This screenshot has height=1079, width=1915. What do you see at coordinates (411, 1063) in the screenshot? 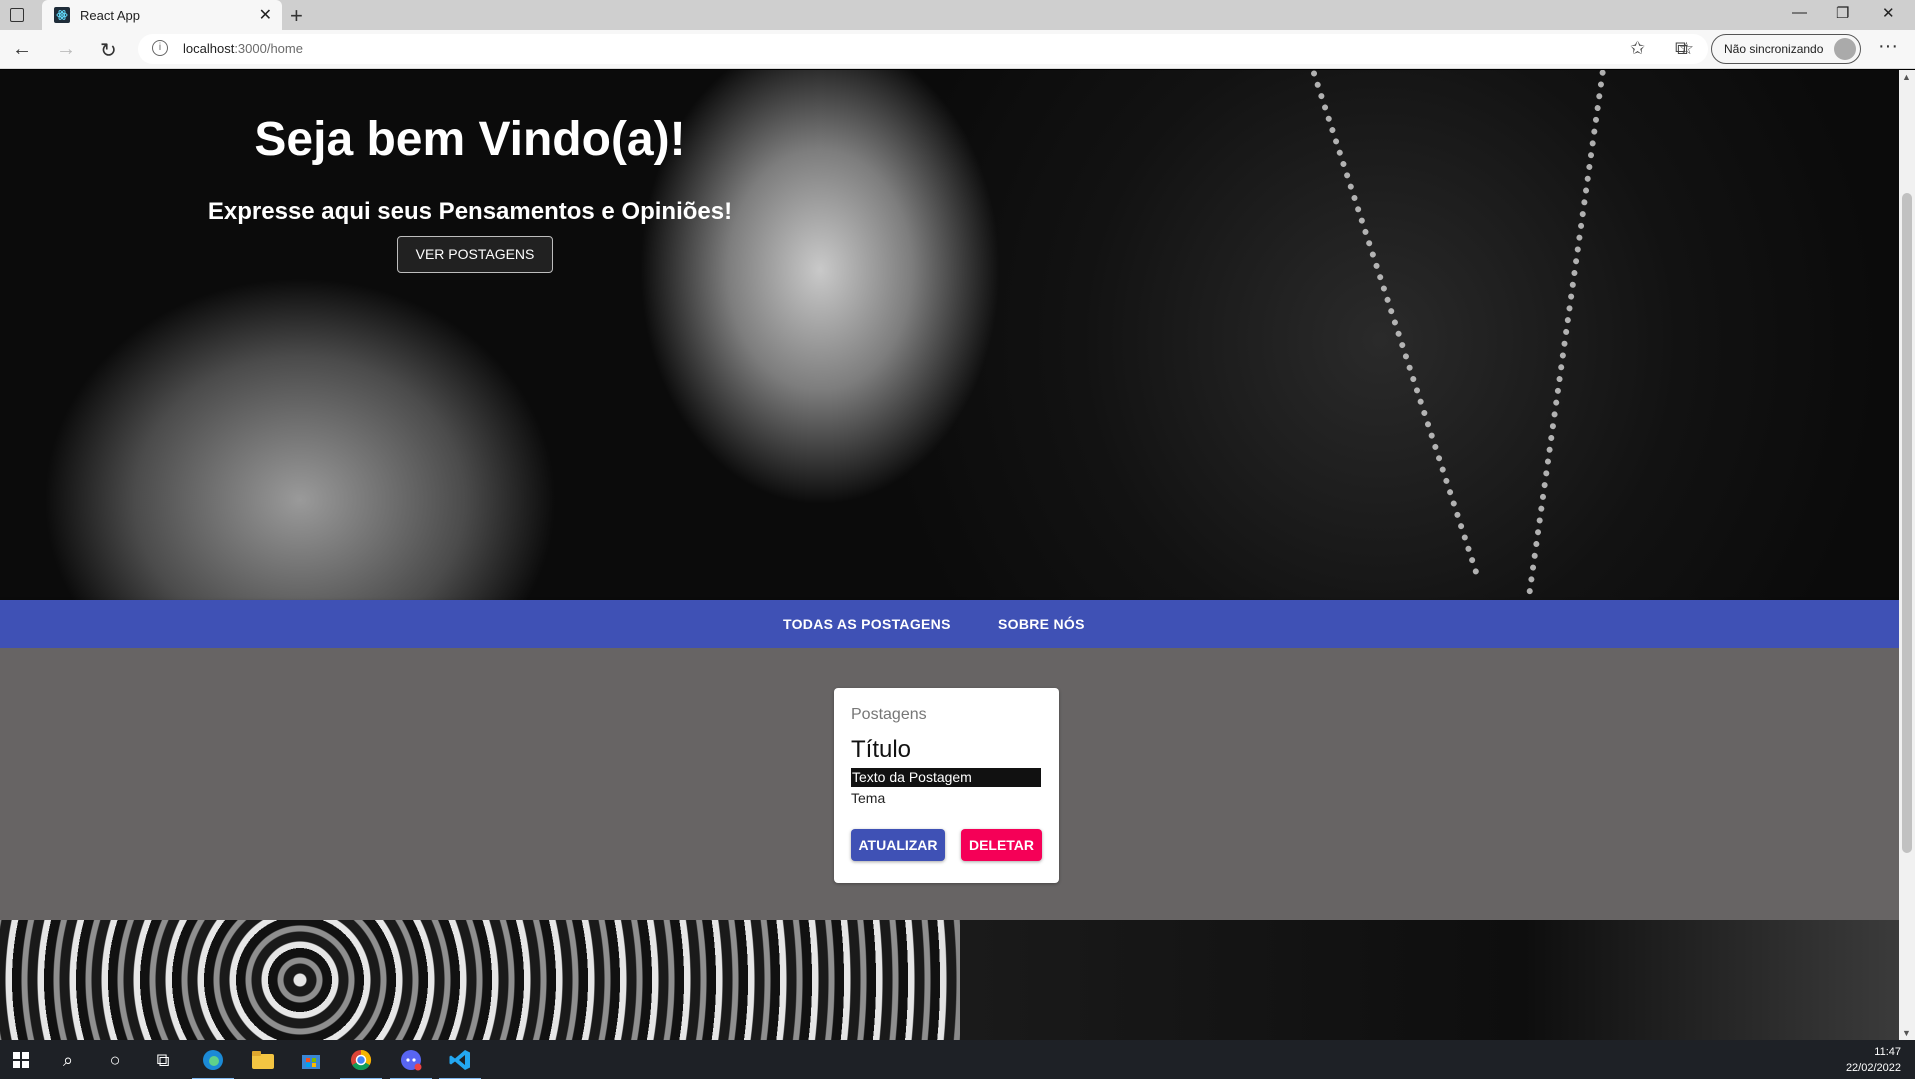
I see `discord-icon` at bounding box center [411, 1063].